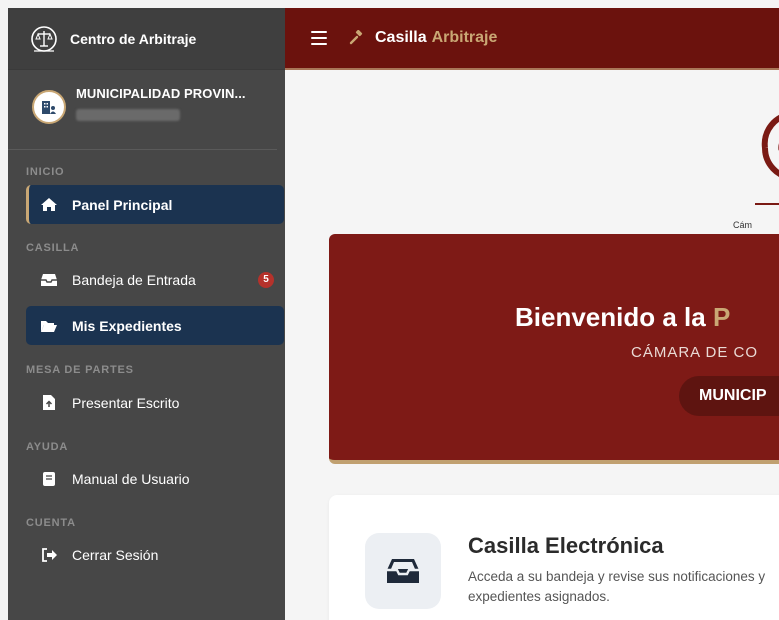  I want to click on hero-title-accent: P, so click(721, 317).